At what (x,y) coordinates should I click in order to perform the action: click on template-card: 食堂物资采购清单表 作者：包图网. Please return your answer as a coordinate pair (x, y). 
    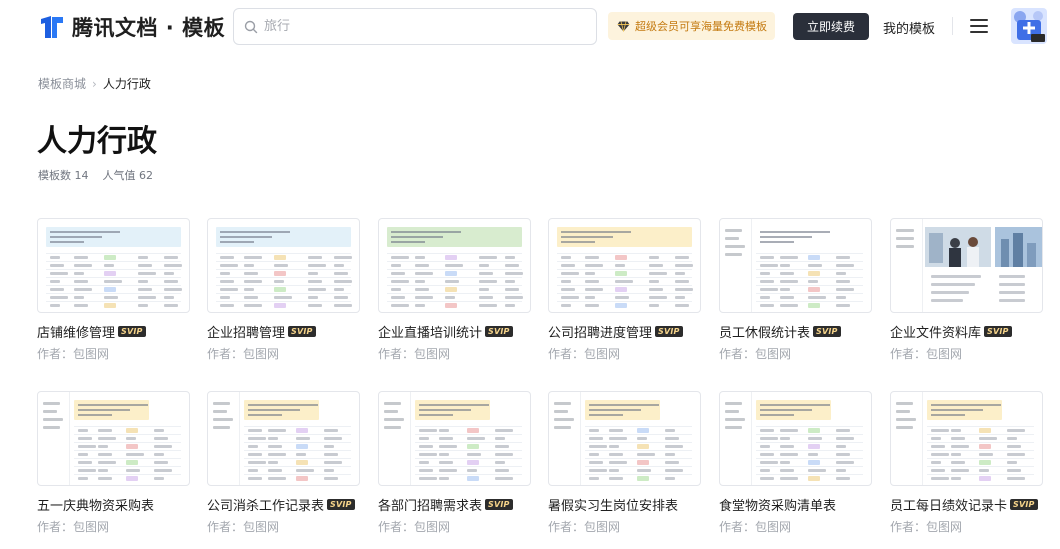
    Looking at the image, I should click on (795, 466).